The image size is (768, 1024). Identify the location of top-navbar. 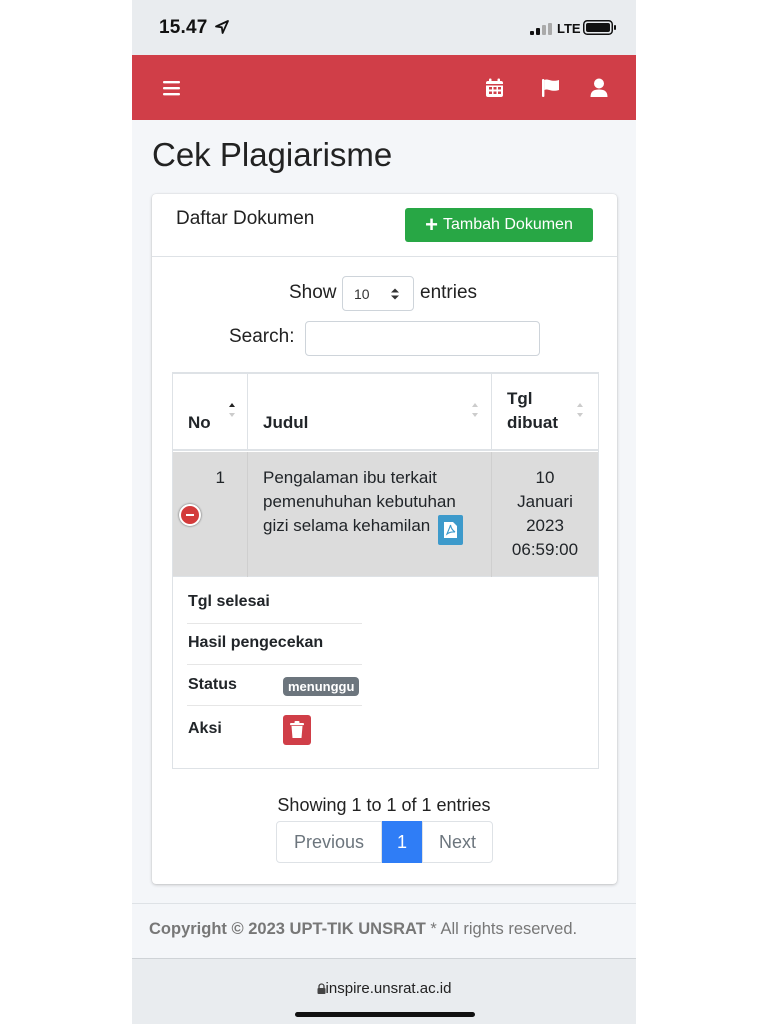
(384, 87).